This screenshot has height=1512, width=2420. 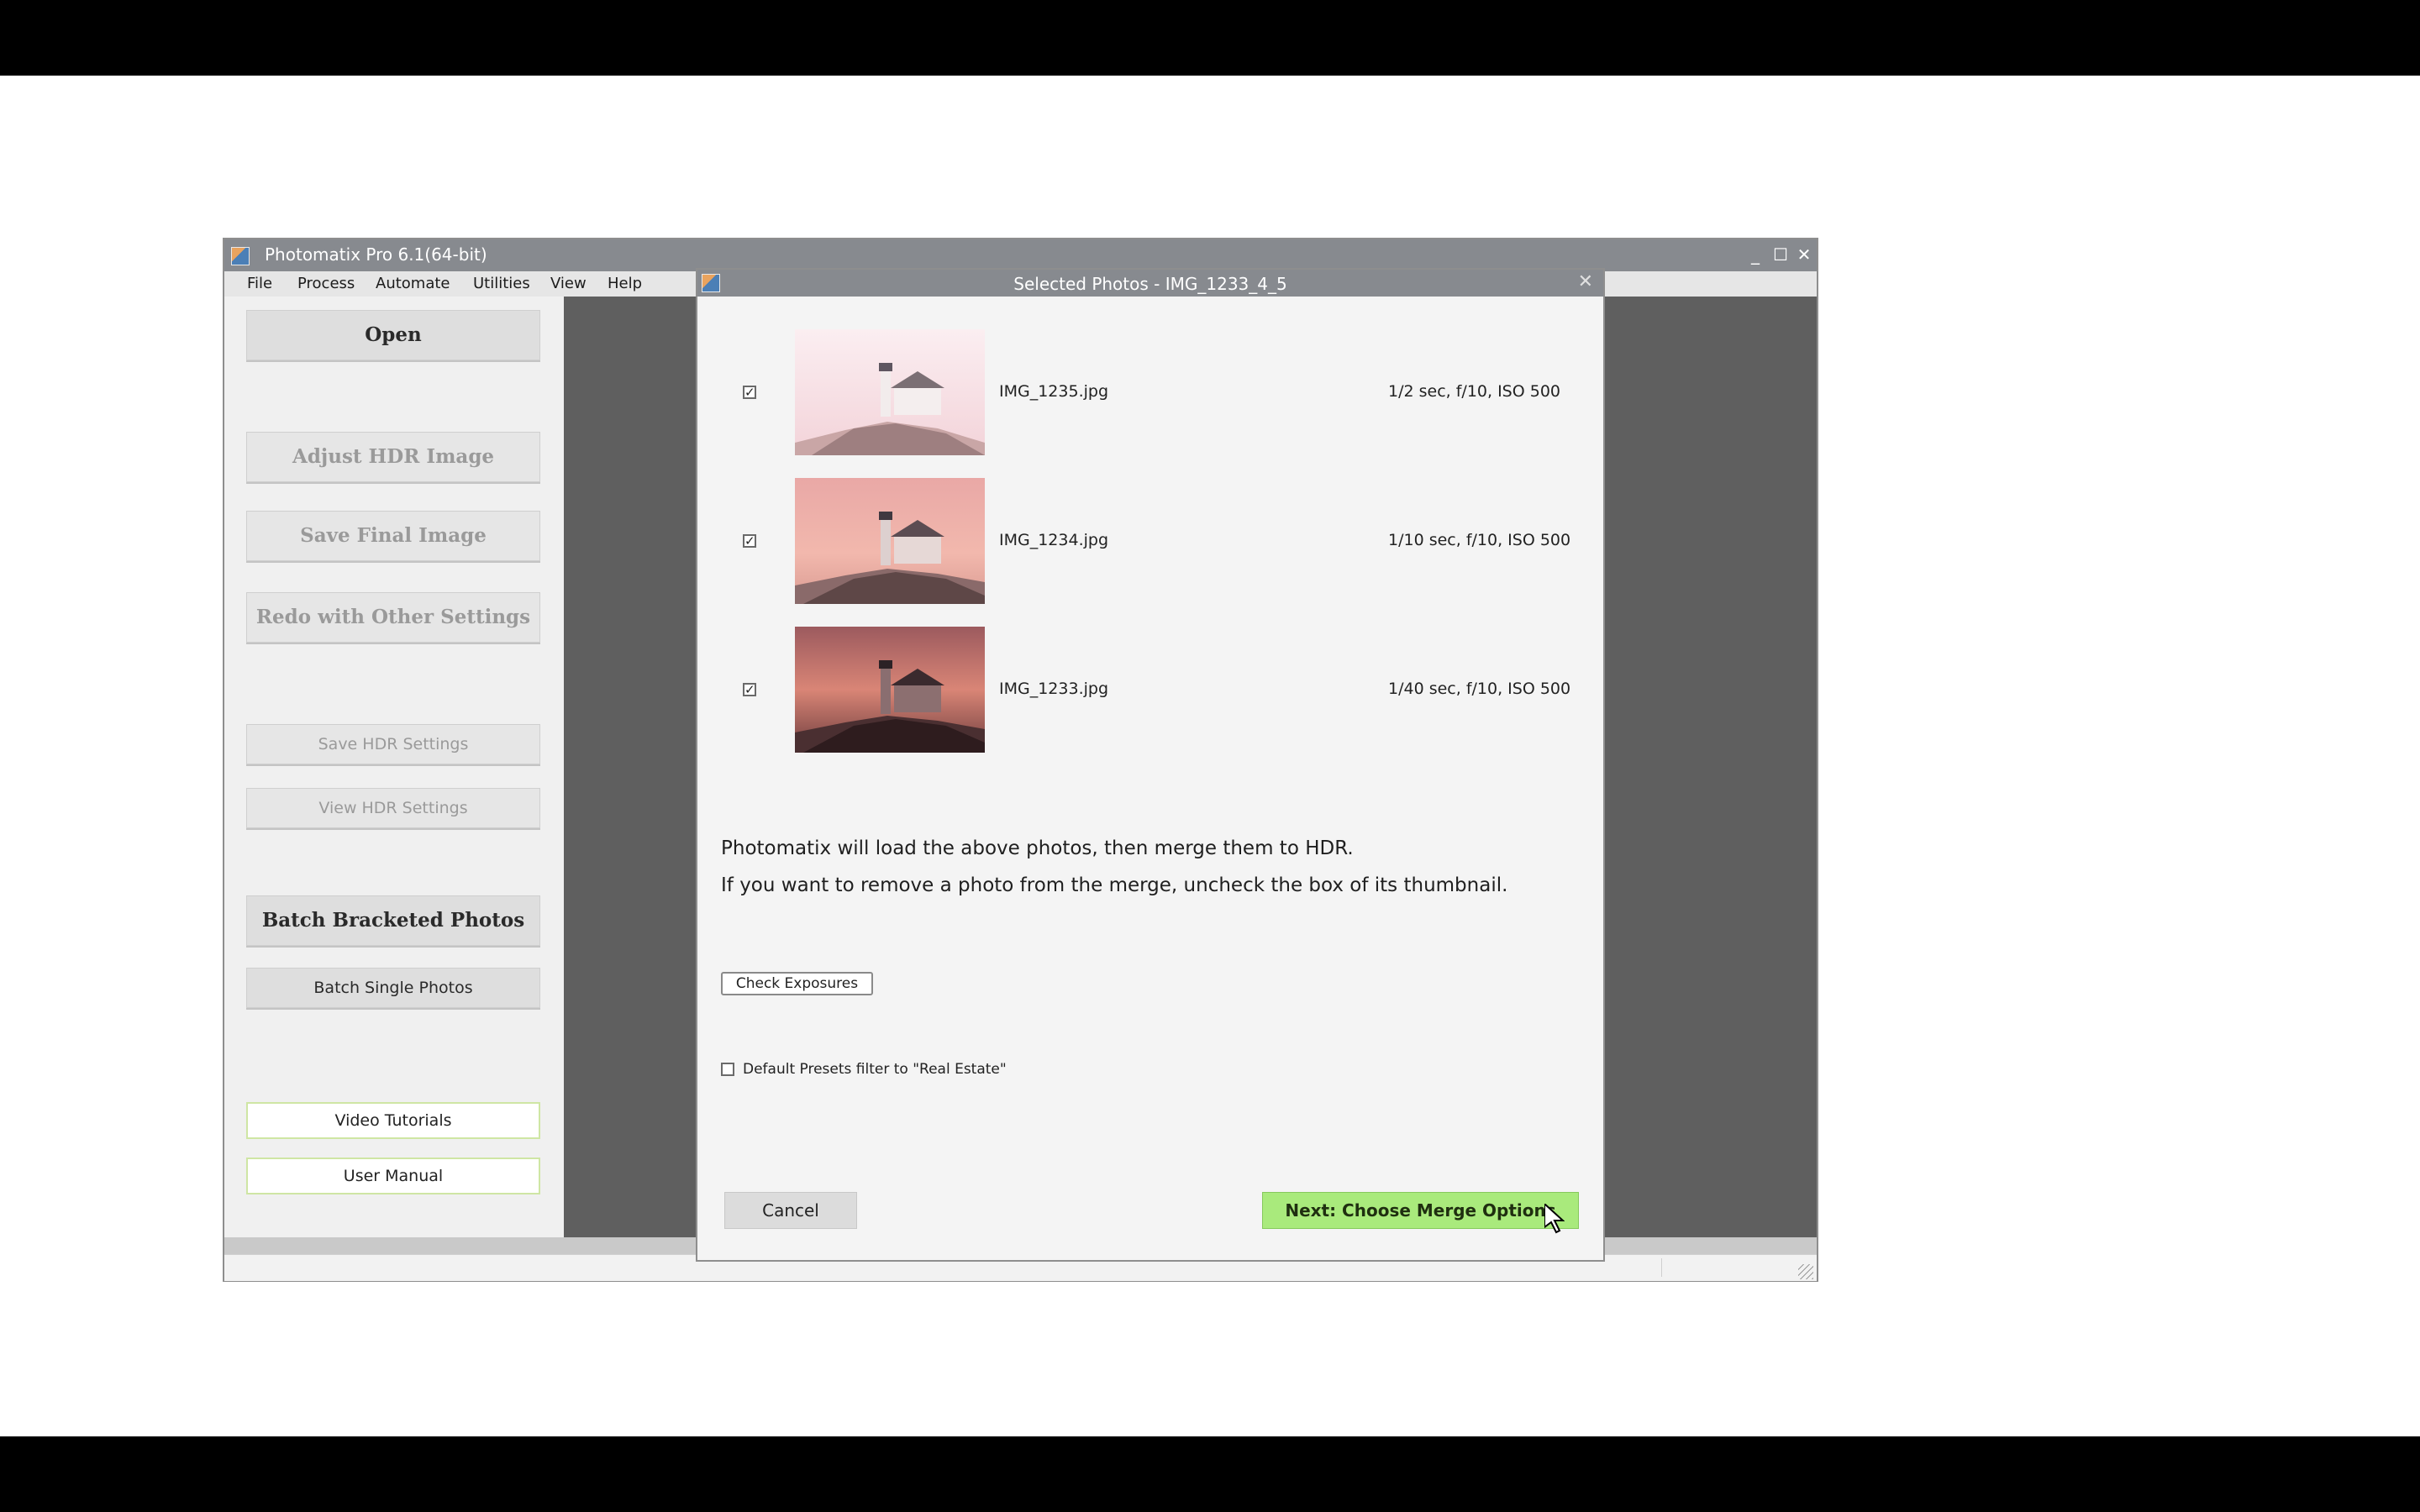 What do you see at coordinates (875, 1069) in the screenshot?
I see `preset-filter-label: Default Presets filter to "Real Estate"` at bounding box center [875, 1069].